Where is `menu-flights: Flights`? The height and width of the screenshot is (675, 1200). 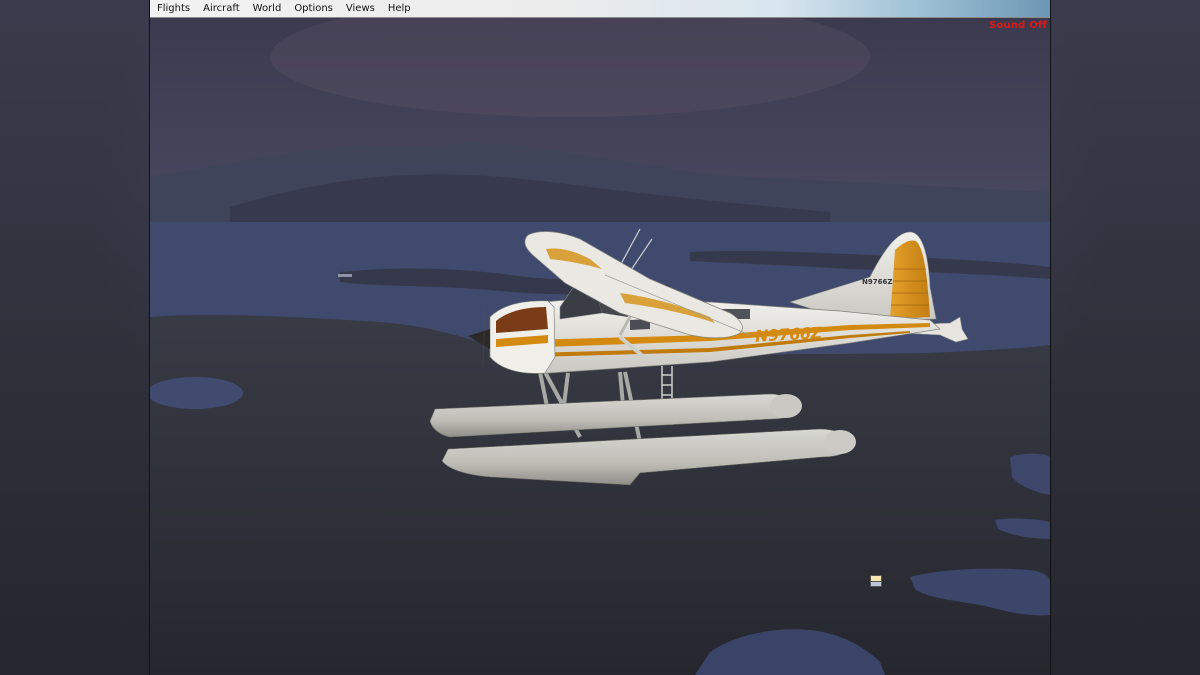
menu-flights: Flights is located at coordinates (173, 8).